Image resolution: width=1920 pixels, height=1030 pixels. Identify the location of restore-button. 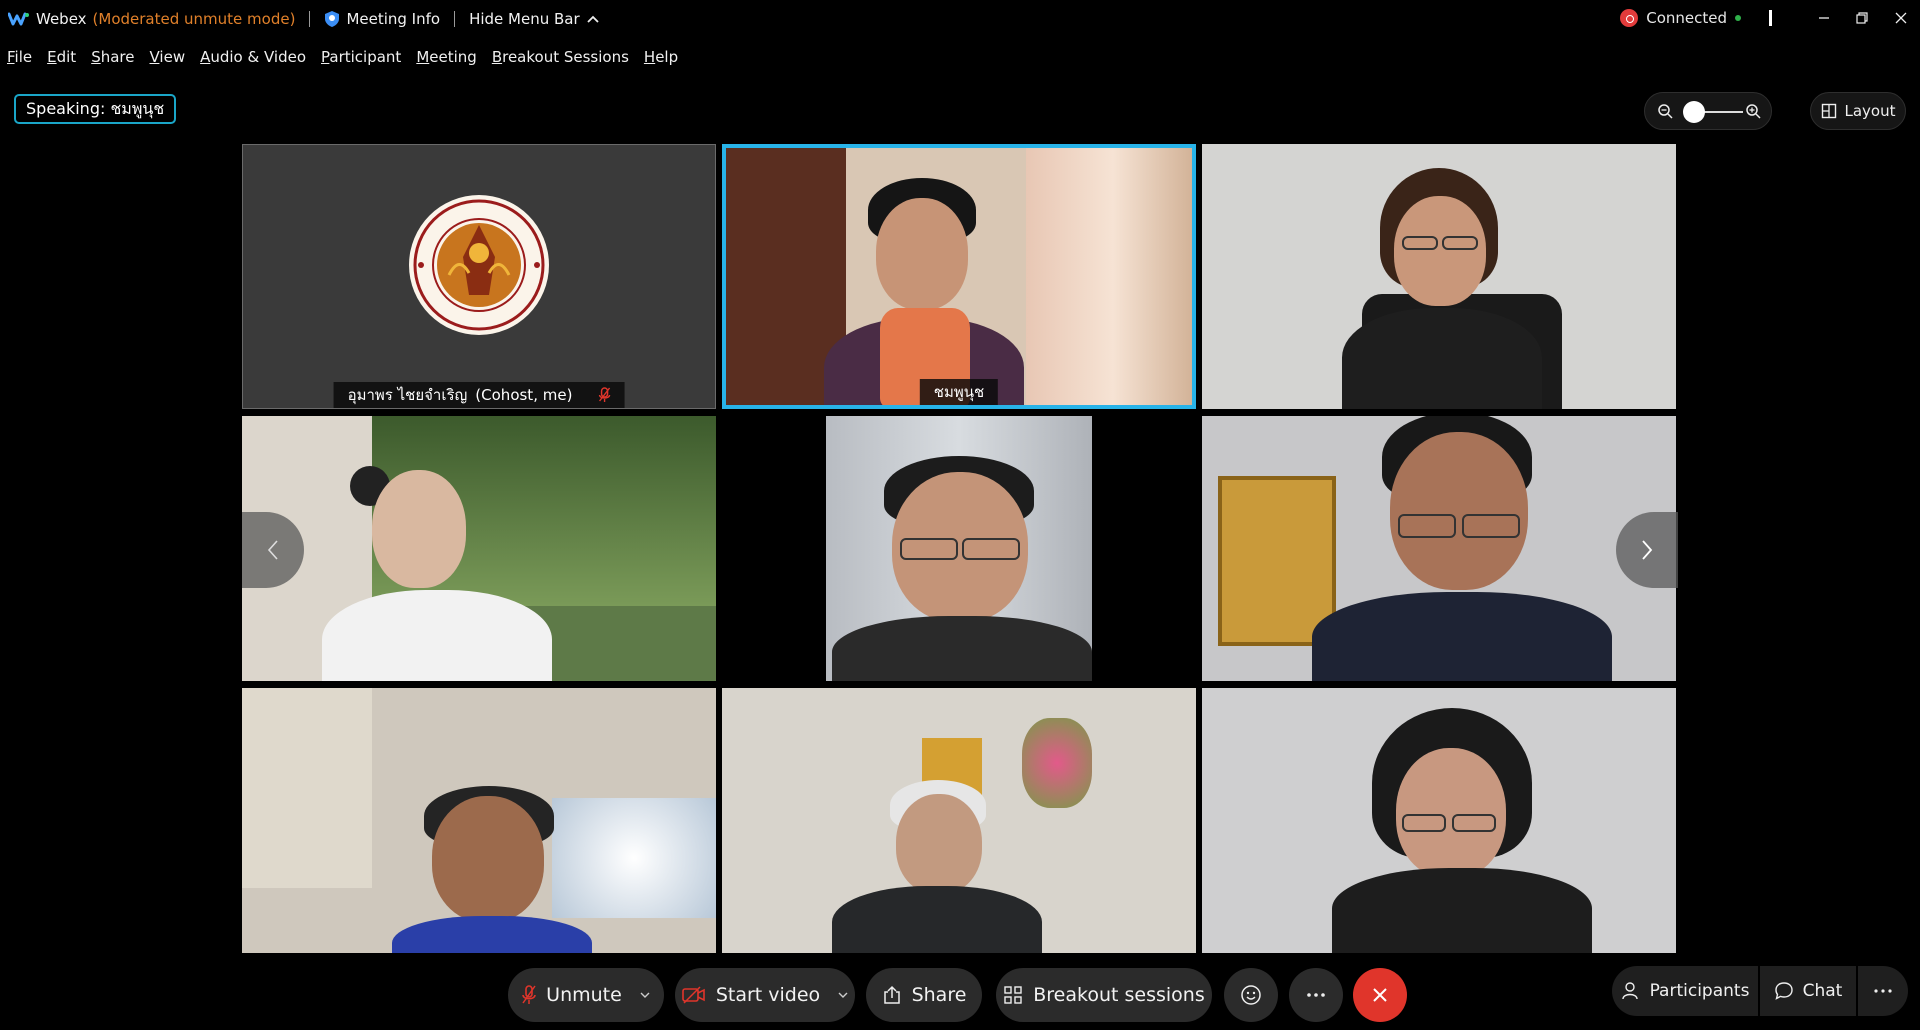
(1862, 18).